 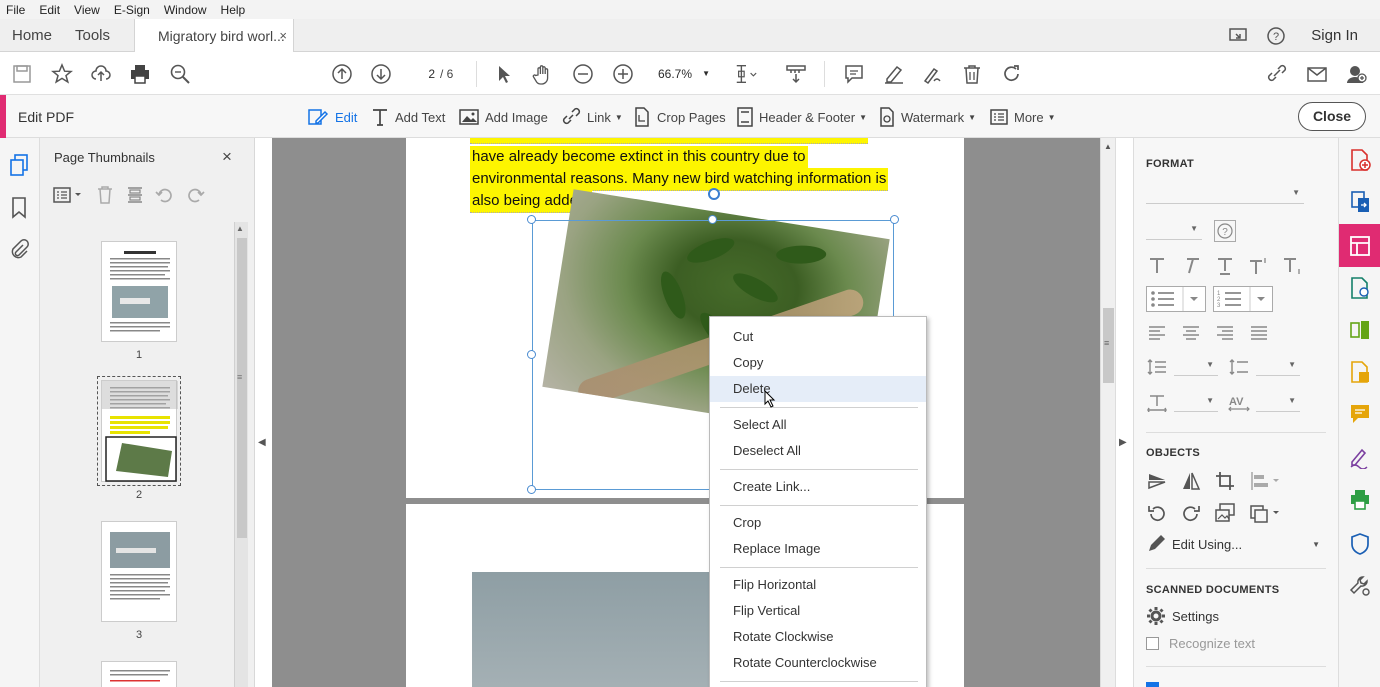 I want to click on rotate-left-icon, so click(x=165, y=195).